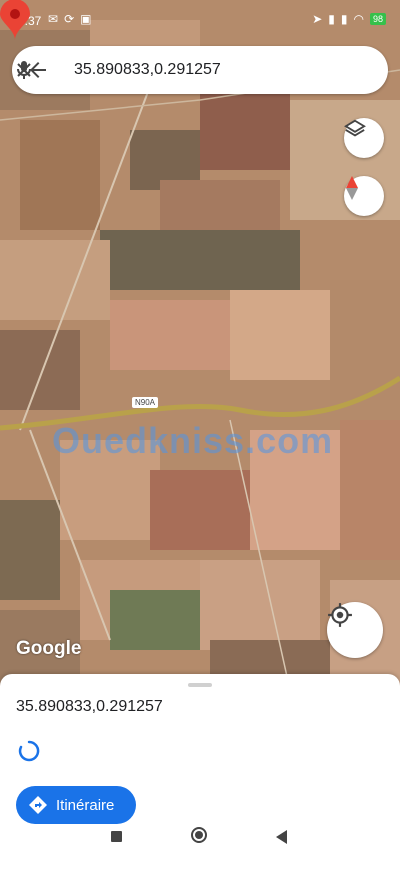 The width and height of the screenshot is (400, 888). What do you see at coordinates (364, 138) in the screenshot?
I see `layers-button` at bounding box center [364, 138].